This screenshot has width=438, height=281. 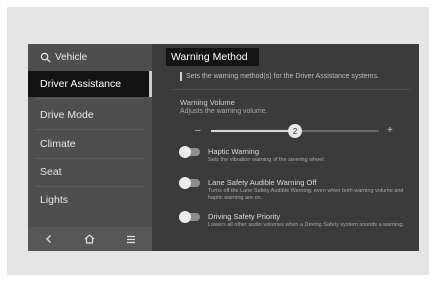 I want to click on bottom-nav-bar, so click(x=90, y=239).